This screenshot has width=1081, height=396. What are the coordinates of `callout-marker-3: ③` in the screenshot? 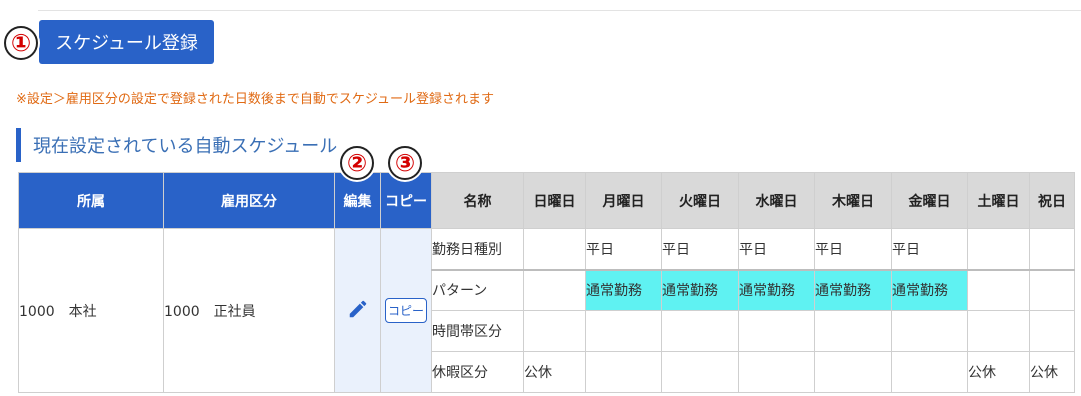 It's located at (405, 163).